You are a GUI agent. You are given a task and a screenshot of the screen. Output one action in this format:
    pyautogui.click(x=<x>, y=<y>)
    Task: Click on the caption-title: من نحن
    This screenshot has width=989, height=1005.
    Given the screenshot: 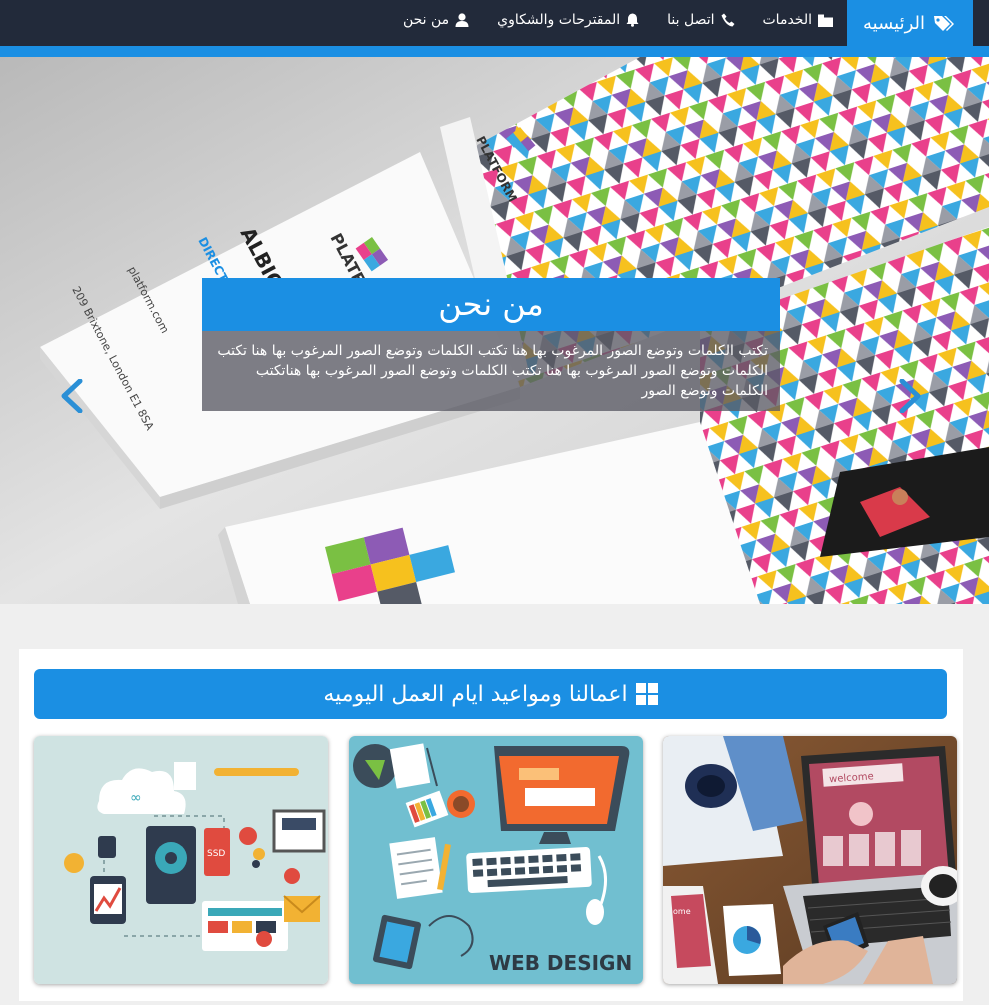 What is the action you would take?
    pyautogui.click(x=491, y=304)
    